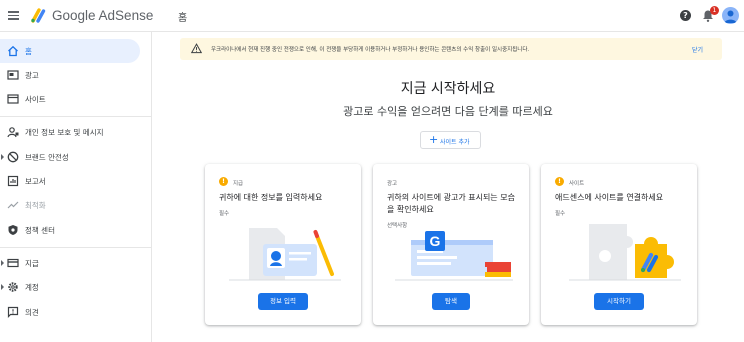 The width and height of the screenshot is (744, 342). What do you see at coordinates (13, 181) in the screenshot?
I see `reports-icon` at bounding box center [13, 181].